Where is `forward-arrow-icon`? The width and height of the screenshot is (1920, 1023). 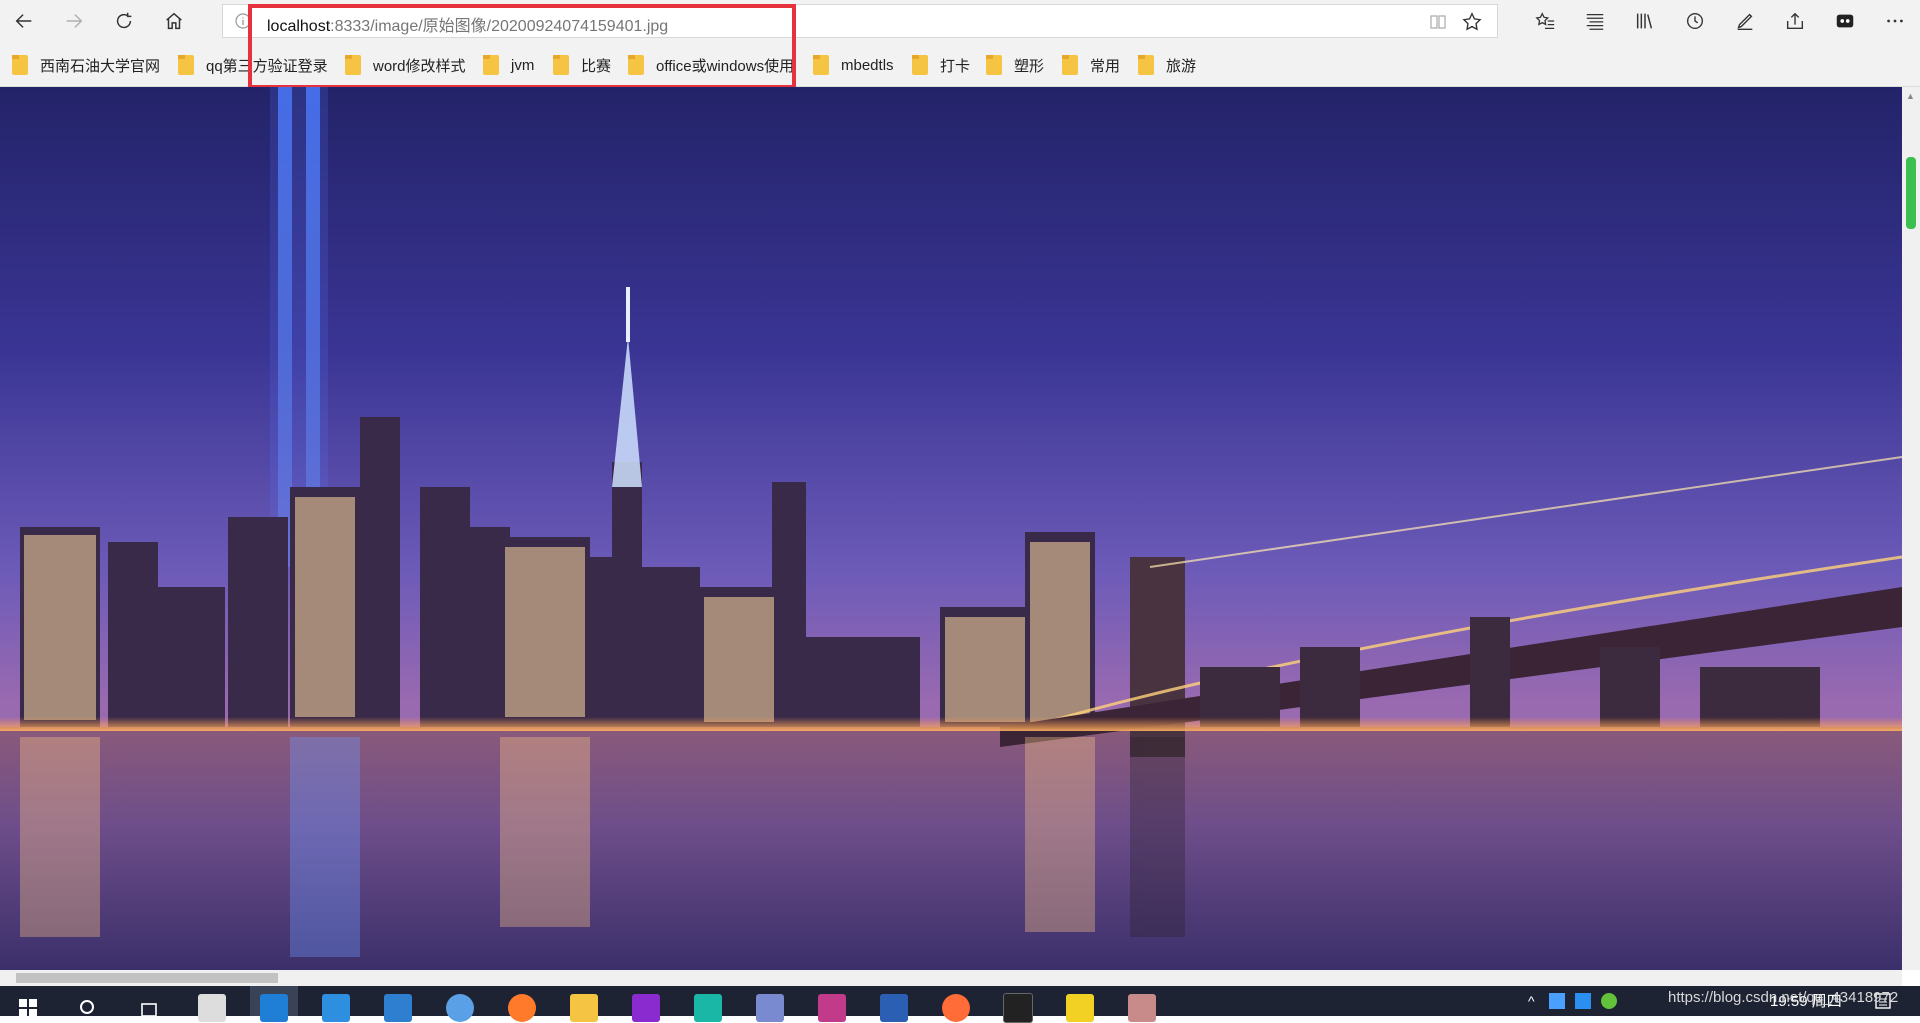 forward-arrow-icon is located at coordinates (74, 21).